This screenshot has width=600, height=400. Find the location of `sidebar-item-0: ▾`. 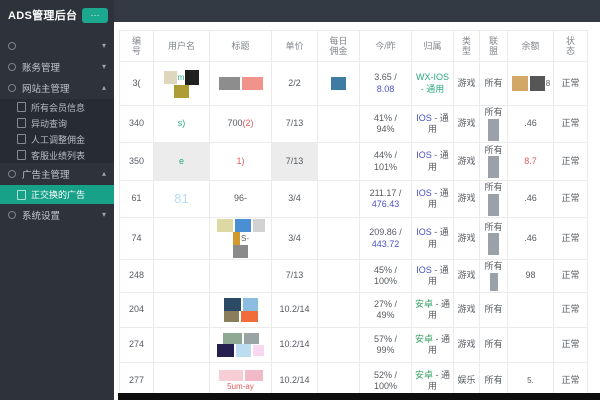

sidebar-item-0: ▾ is located at coordinates (57, 46).